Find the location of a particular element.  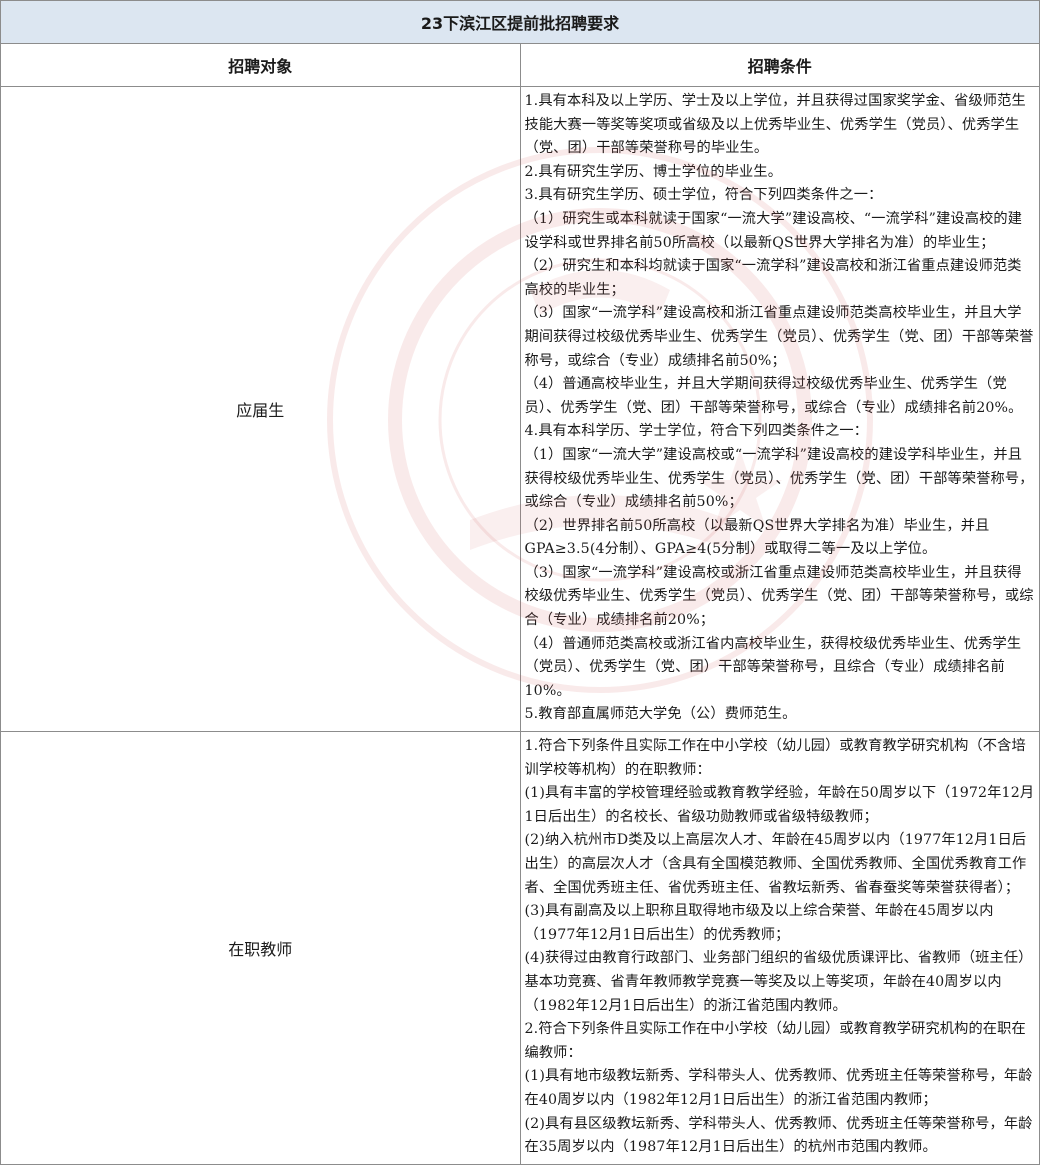

condition-line: 3.具有研究生学历、硕士学位，符合下列四类条件之一： is located at coordinates (703, 195).